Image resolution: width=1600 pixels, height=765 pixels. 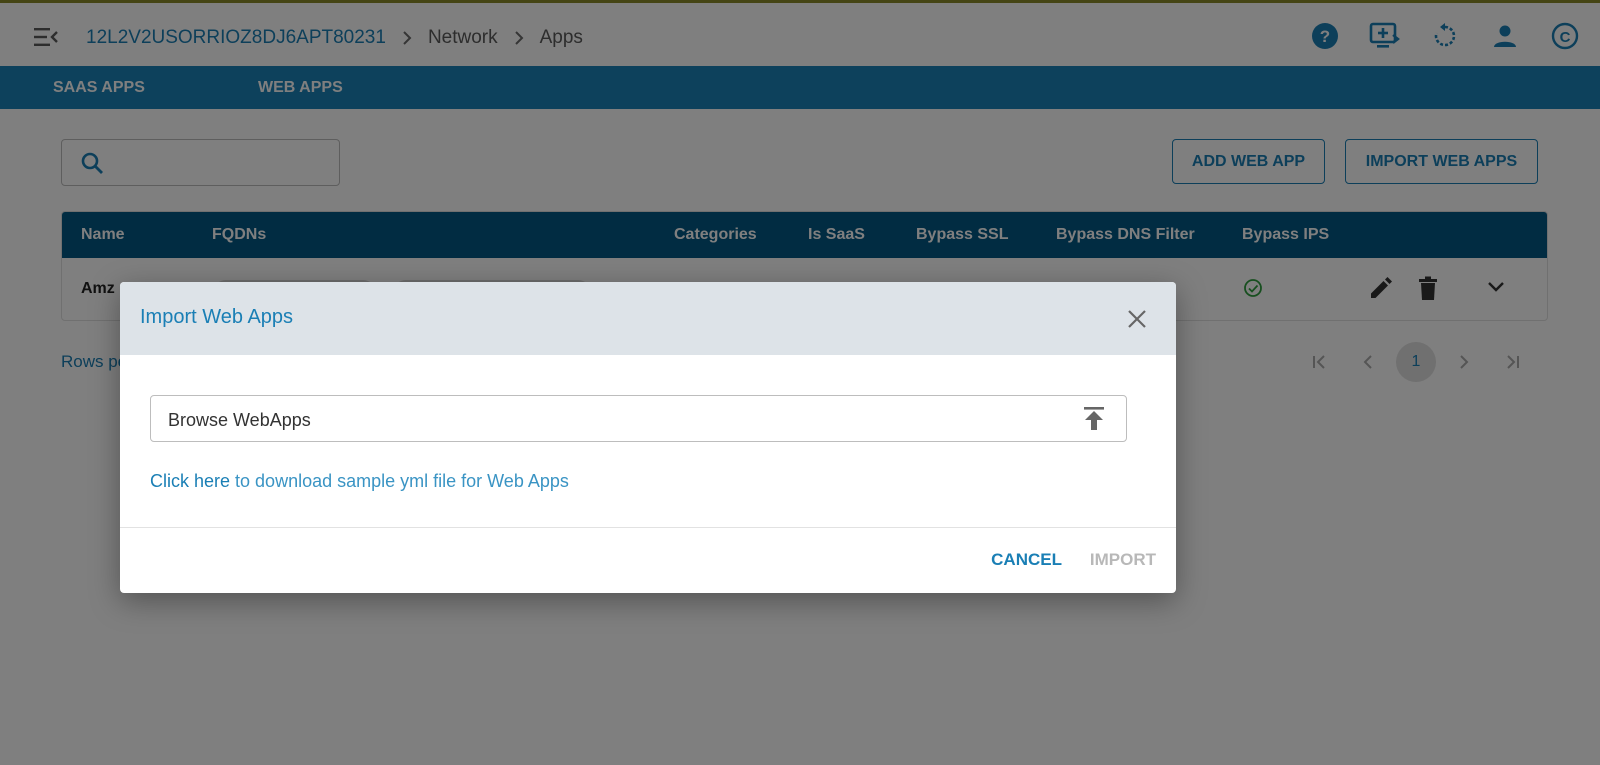 I want to click on browse-file-label: Browse WebApps, so click(x=239, y=420).